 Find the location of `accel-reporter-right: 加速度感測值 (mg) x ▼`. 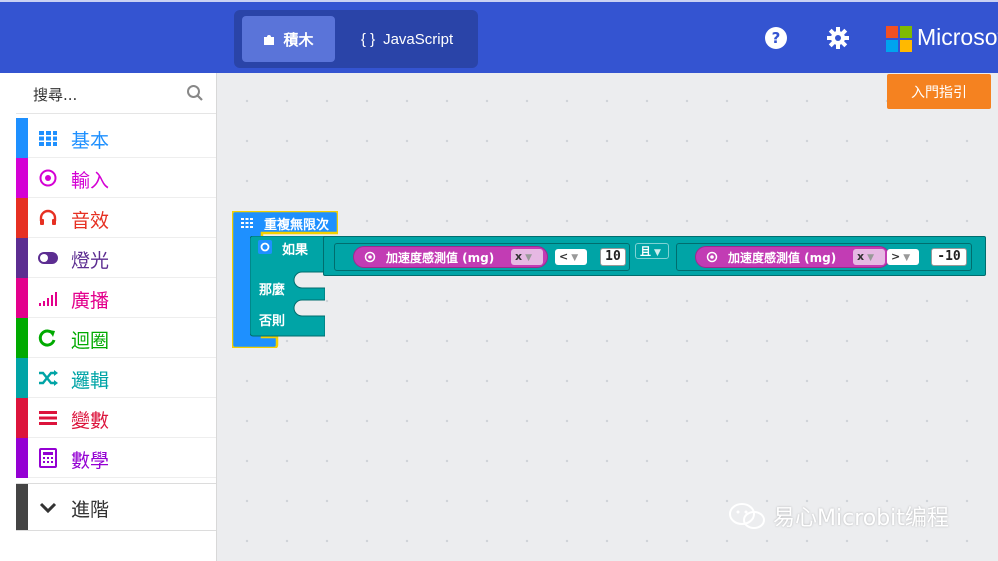

accel-reporter-right: 加速度感測值 (mg) x ▼ is located at coordinates (792, 257).